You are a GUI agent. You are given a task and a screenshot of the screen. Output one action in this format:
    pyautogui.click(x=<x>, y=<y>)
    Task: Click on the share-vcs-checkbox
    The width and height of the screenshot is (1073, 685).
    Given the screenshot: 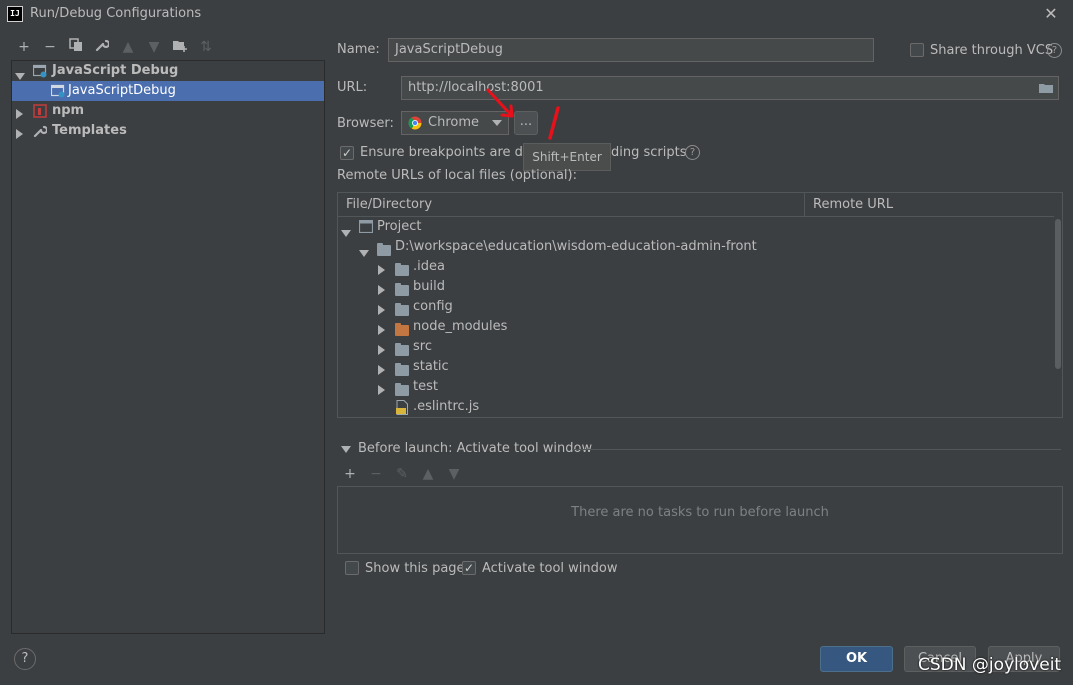 What is the action you would take?
    pyautogui.click(x=917, y=50)
    